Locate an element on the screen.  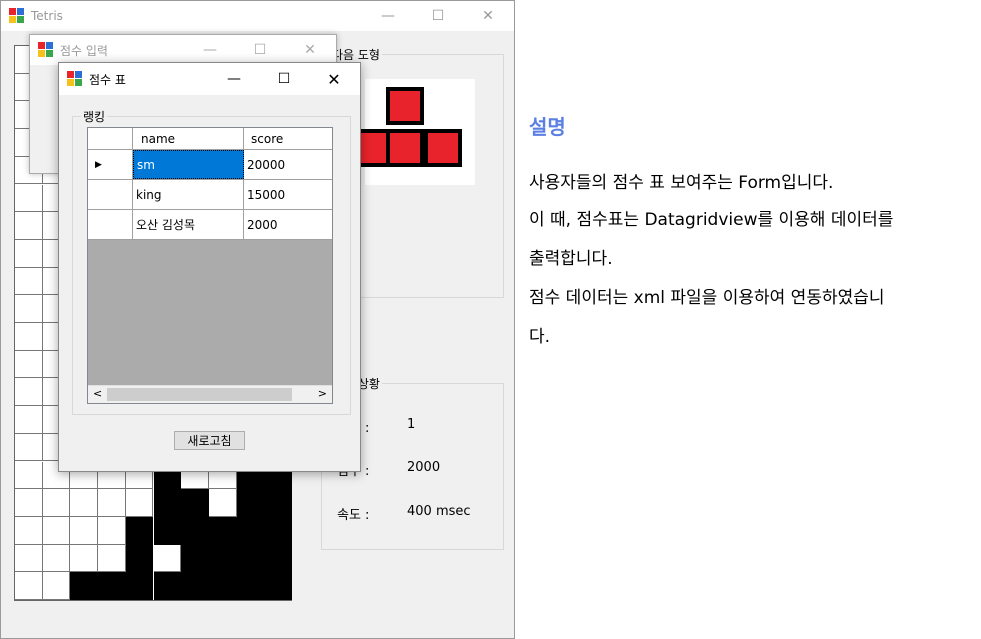
cell-name: king is located at coordinates (188, 194).